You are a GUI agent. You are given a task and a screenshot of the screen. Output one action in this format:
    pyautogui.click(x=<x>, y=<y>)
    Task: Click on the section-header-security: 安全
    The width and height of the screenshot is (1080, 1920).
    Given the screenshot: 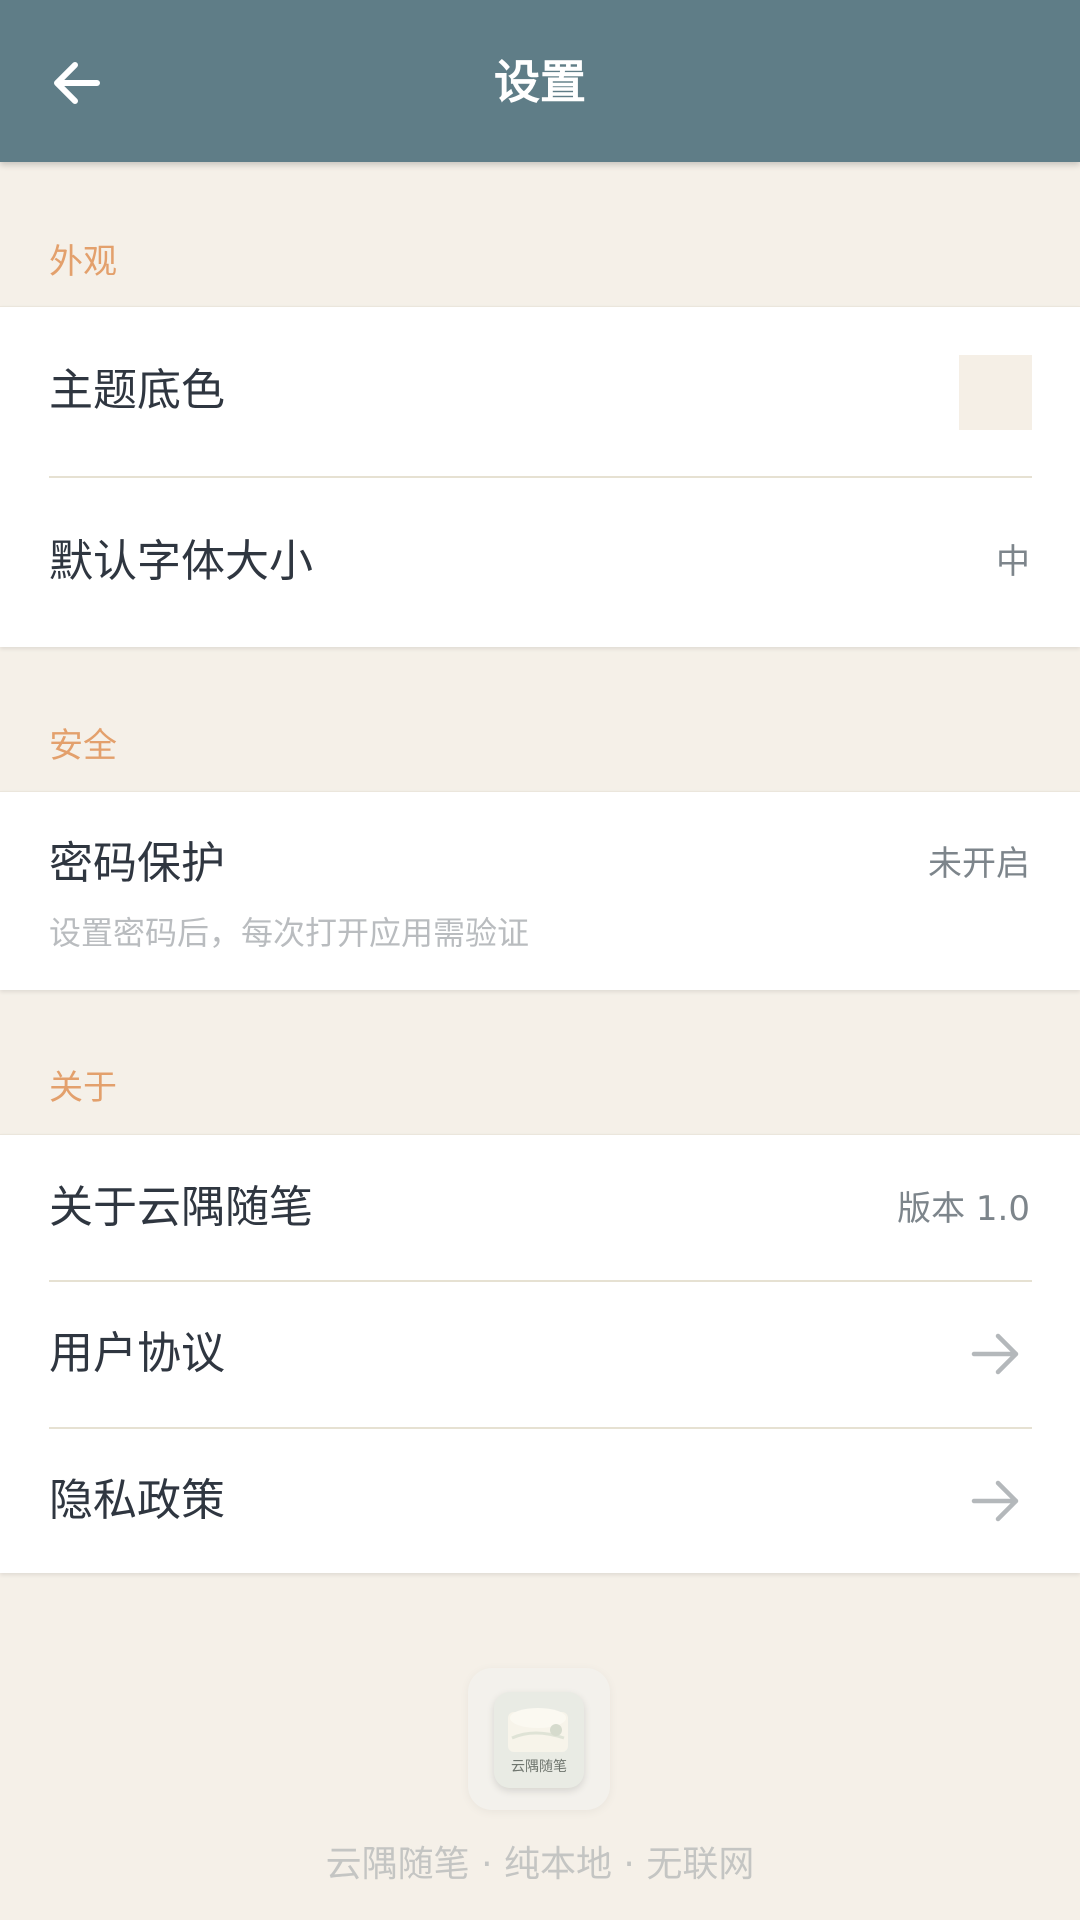 What is the action you would take?
    pyautogui.click(x=83, y=746)
    